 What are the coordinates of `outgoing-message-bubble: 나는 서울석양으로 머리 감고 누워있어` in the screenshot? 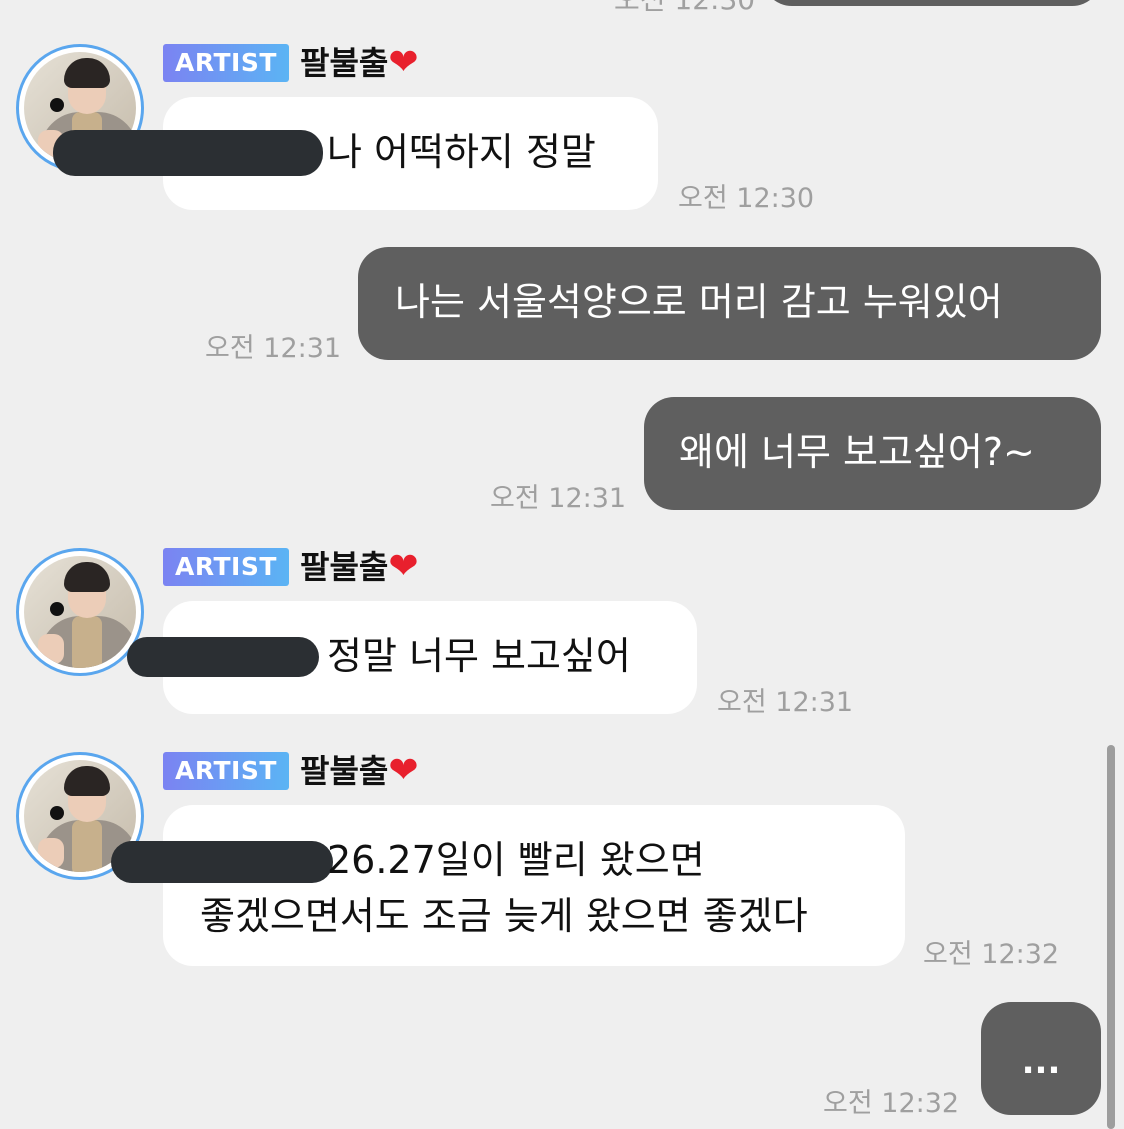 It's located at (729, 303).